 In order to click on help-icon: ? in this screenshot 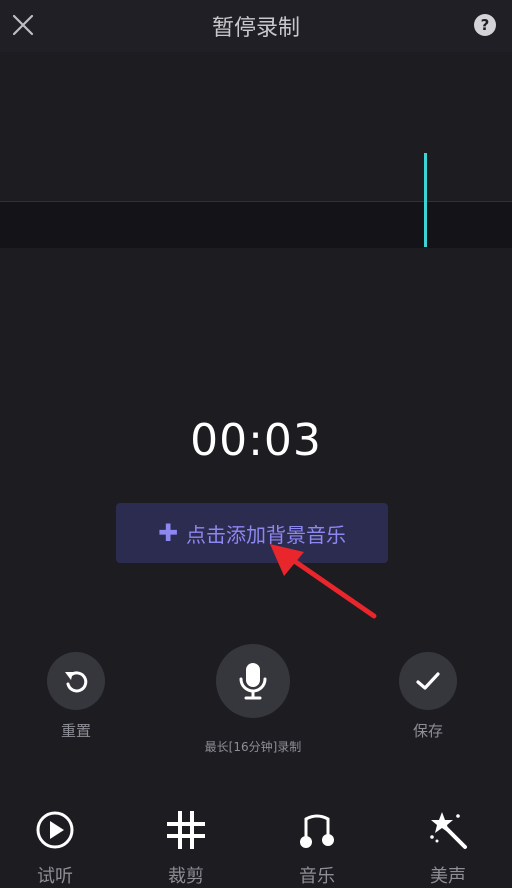, I will do `click(485, 25)`.